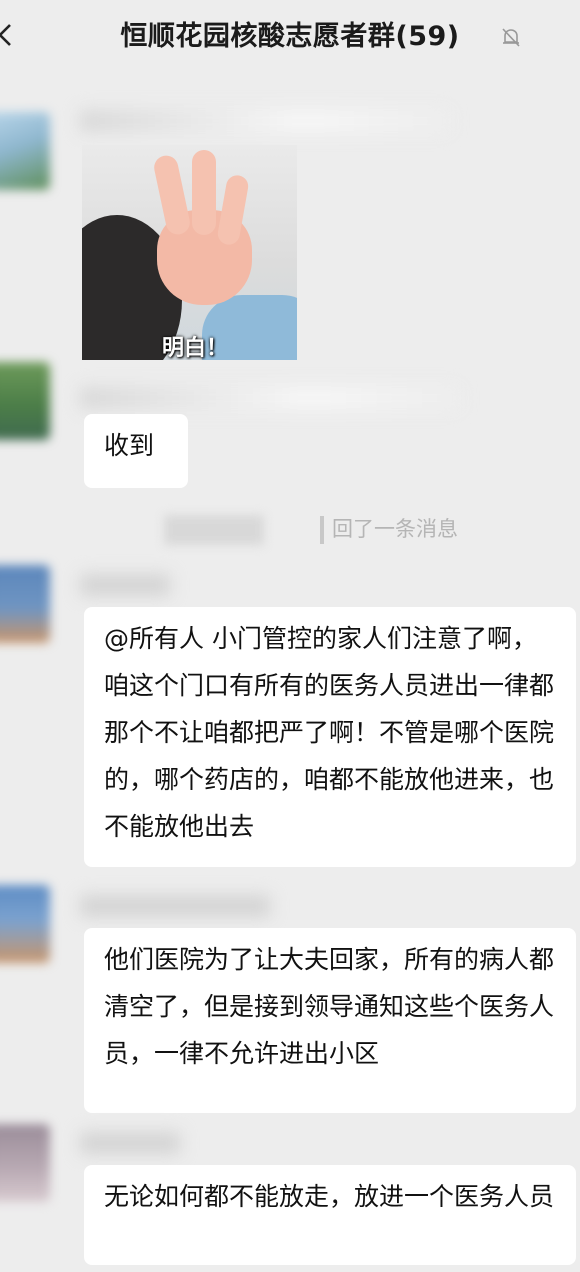  What do you see at coordinates (322, 530) in the screenshot?
I see `quote-bar` at bounding box center [322, 530].